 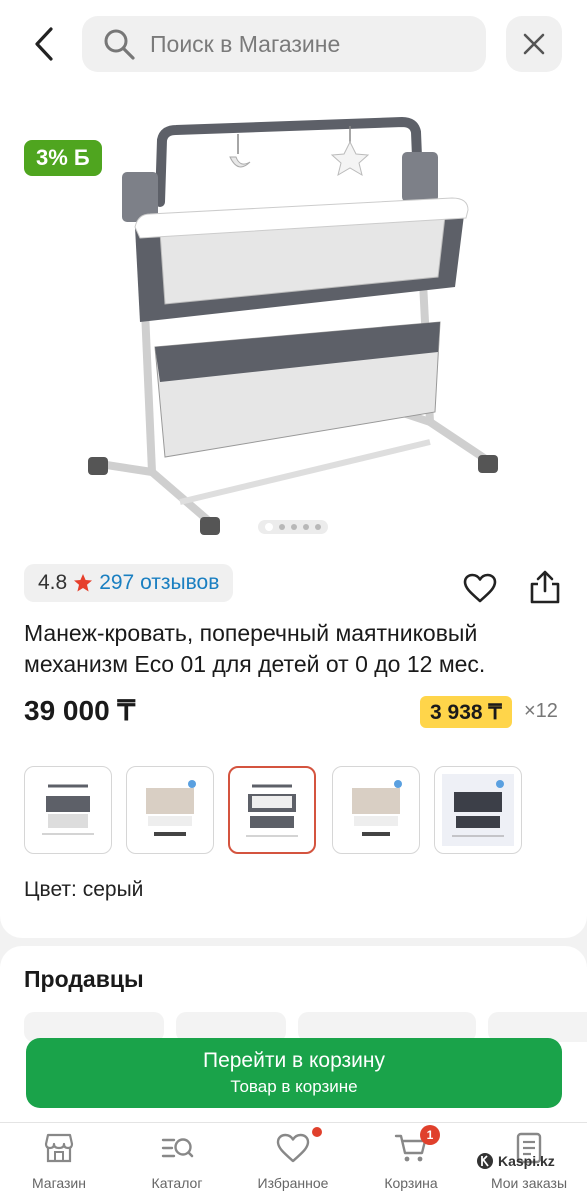 I want to click on favorite-button, so click(x=480, y=588).